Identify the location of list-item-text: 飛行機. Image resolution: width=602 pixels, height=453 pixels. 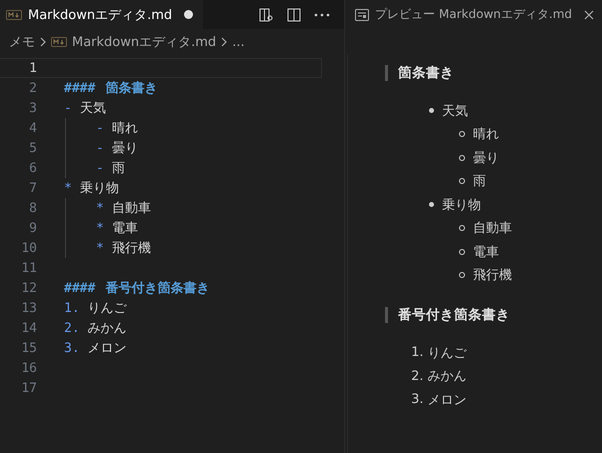
(492, 275).